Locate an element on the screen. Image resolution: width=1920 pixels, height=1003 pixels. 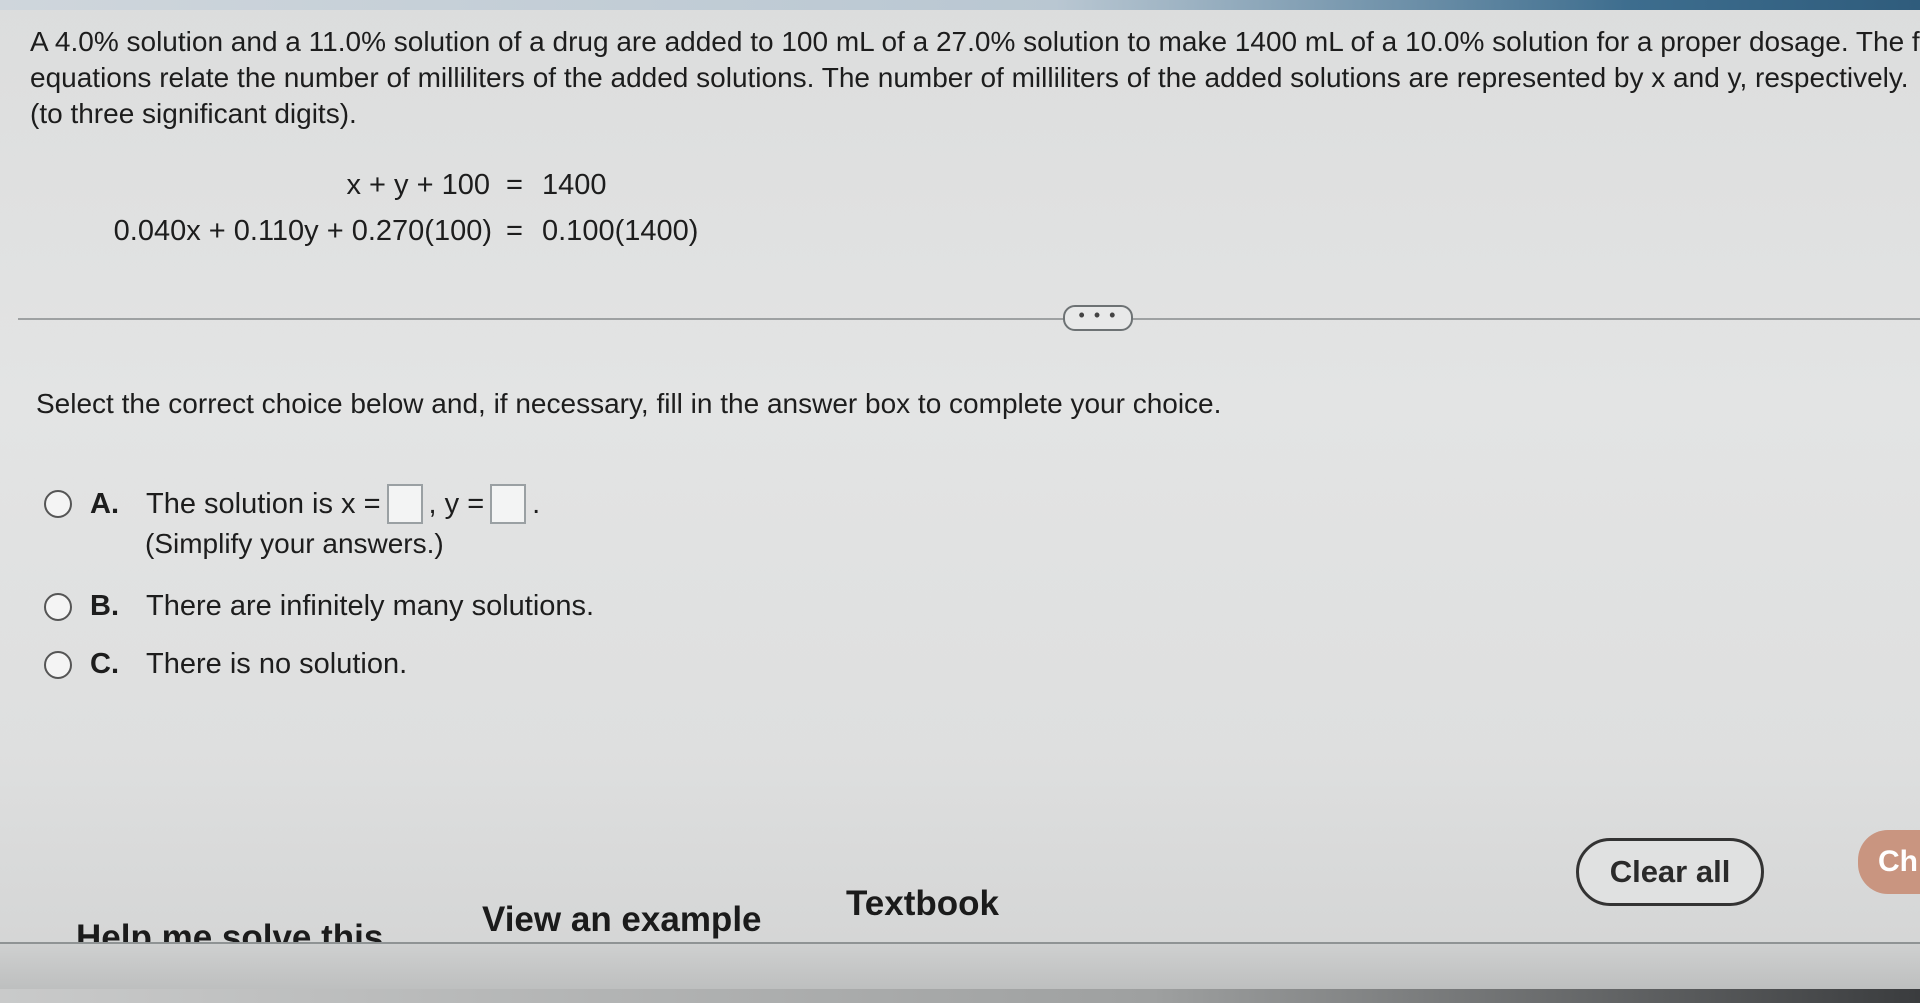
equation-2-rhs: 0.100(1400) is located at coordinates (620, 231).